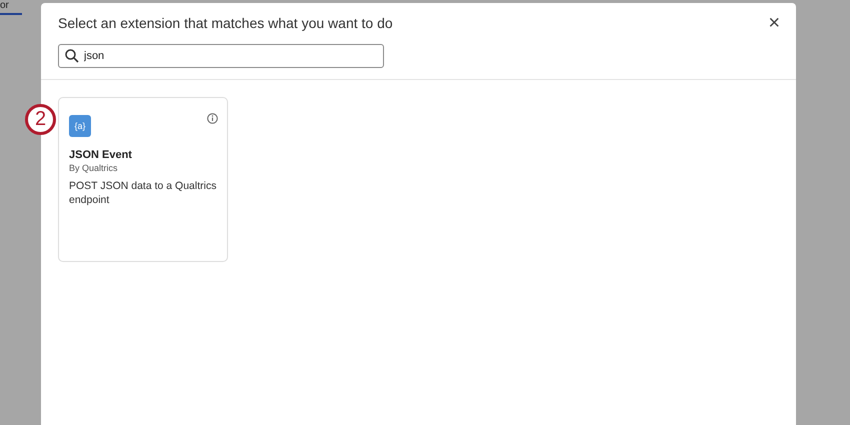 This screenshot has height=425, width=850. I want to click on extension-card: {a} JSON Event By Qualtrics POST JSON data to a Qualtrics endpoint, so click(143, 179).